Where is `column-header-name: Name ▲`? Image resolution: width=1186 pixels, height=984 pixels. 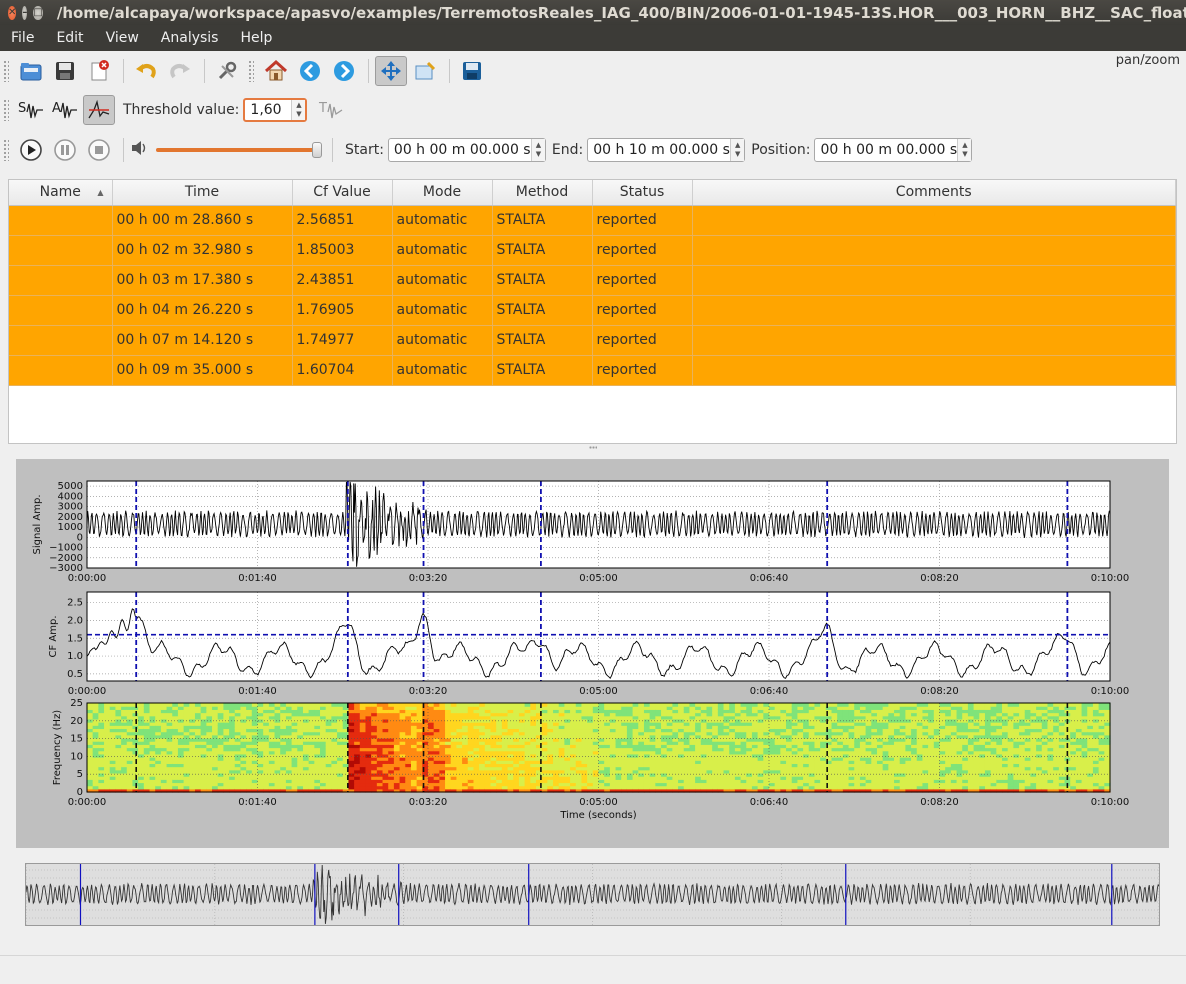
column-header-name: Name ▲ is located at coordinates (61, 193).